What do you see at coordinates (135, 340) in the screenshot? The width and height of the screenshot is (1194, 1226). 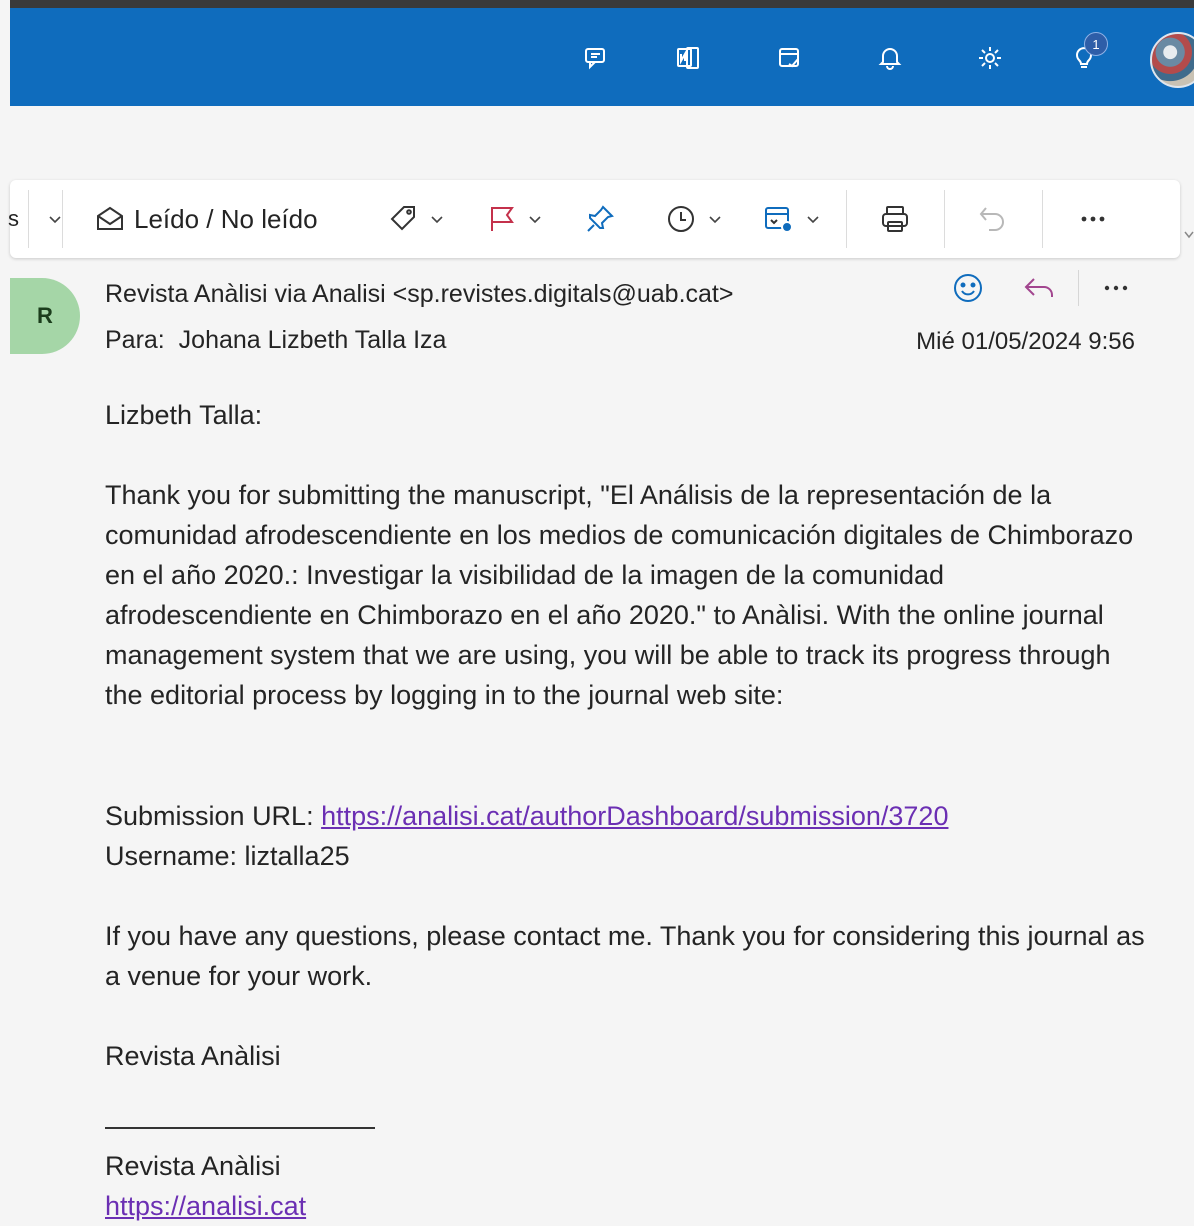 I see `to-label: Para:` at bounding box center [135, 340].